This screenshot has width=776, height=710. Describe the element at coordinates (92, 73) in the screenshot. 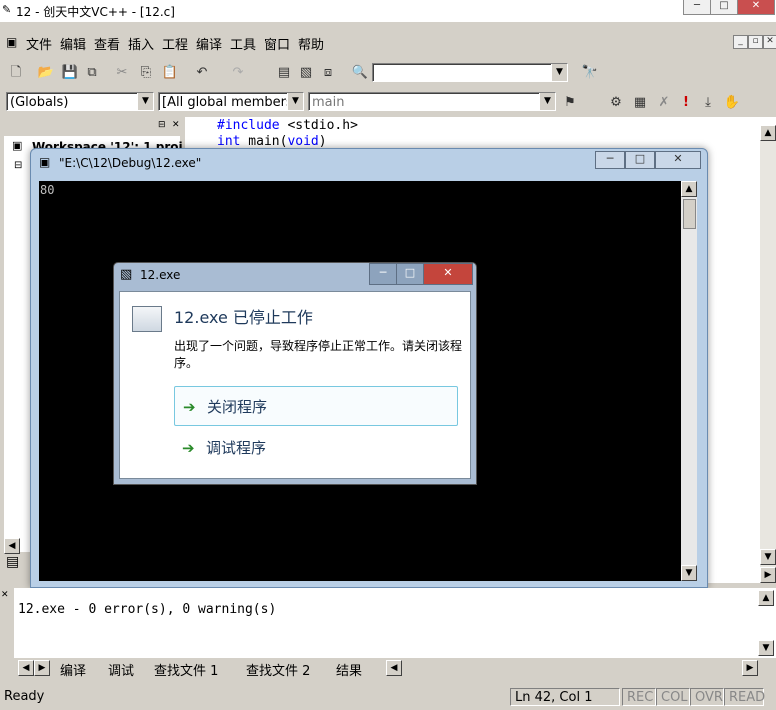

I see `save-all-icon: ⧉` at that location.